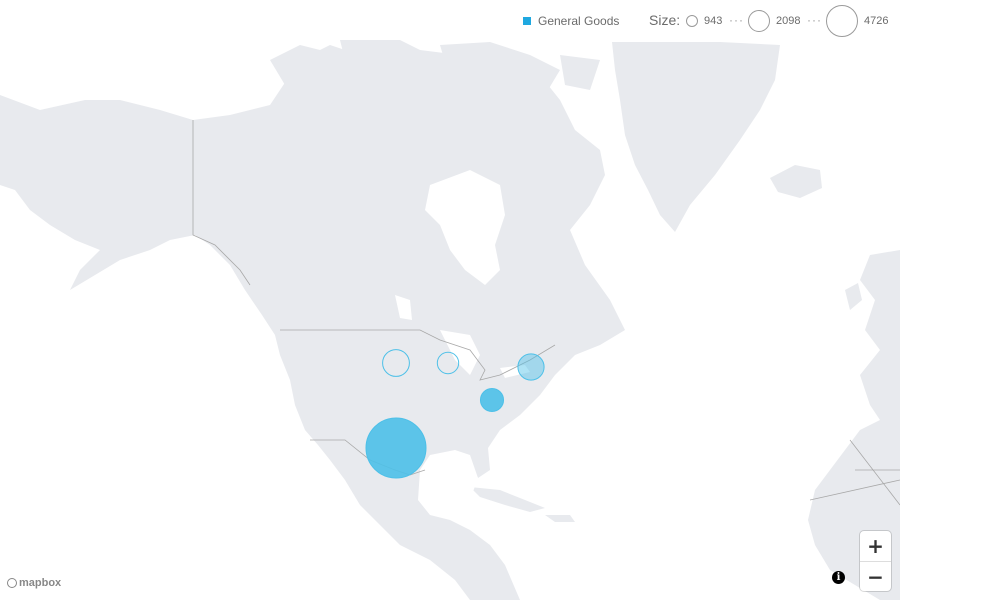 The image size is (1008, 600). What do you see at coordinates (875, 577) in the screenshot?
I see `zoom-out-button: −` at bounding box center [875, 577].